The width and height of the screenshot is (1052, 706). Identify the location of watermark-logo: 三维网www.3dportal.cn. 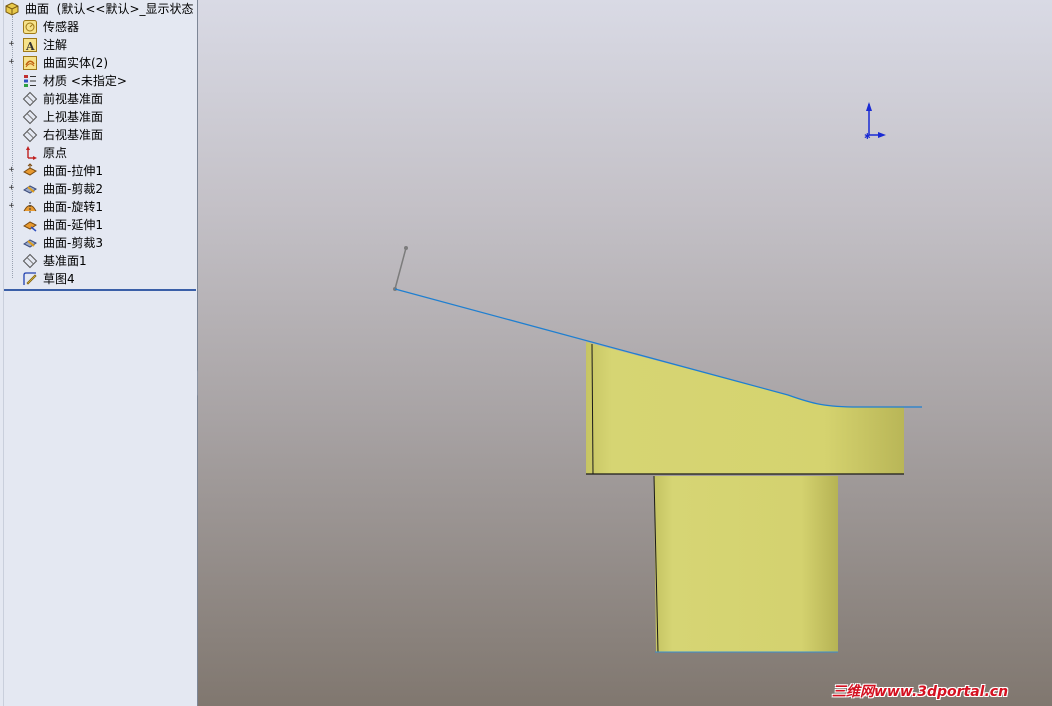
(920, 692).